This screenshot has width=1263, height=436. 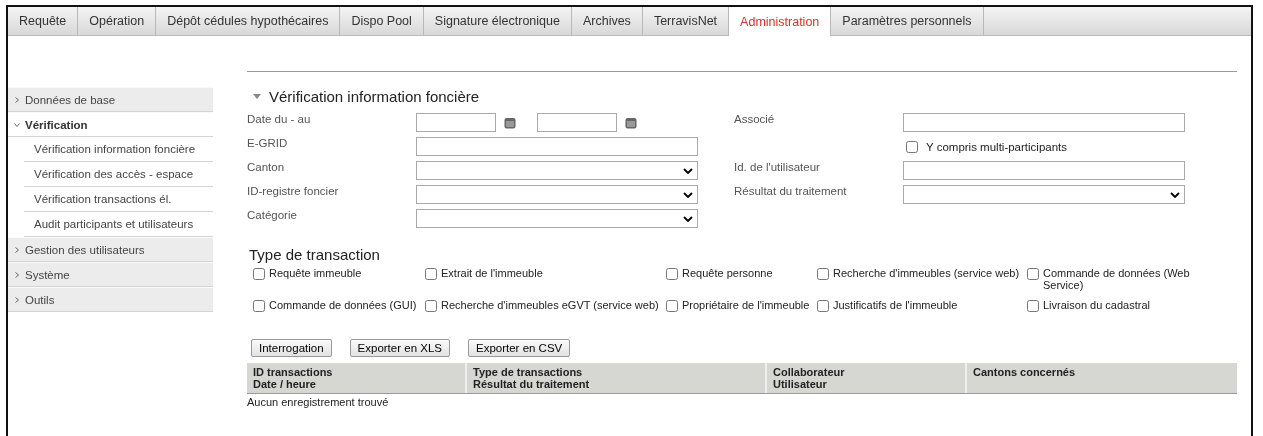 I want to click on checkbox-label: Requête immeuble, so click(x=315, y=273).